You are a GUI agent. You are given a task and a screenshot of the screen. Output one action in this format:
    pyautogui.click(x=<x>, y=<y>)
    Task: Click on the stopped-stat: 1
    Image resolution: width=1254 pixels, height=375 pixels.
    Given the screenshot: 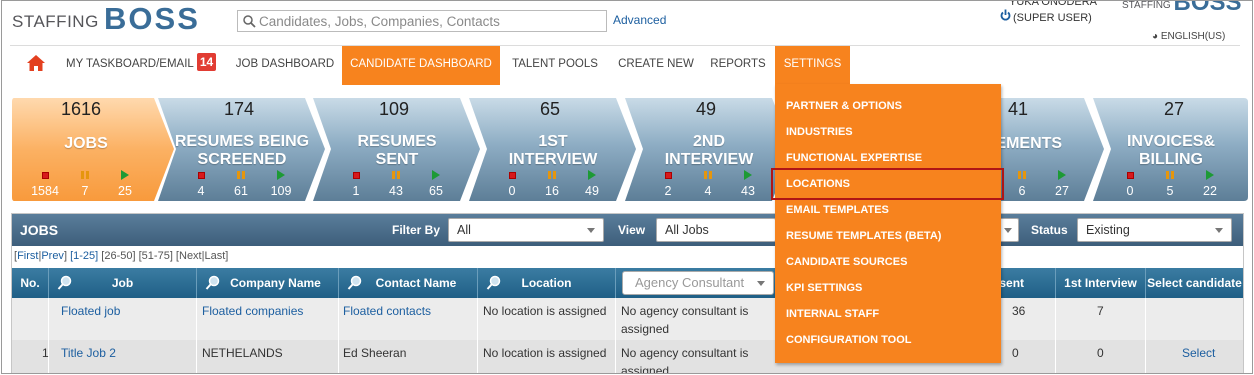 What is the action you would take?
    pyautogui.click(x=356, y=183)
    